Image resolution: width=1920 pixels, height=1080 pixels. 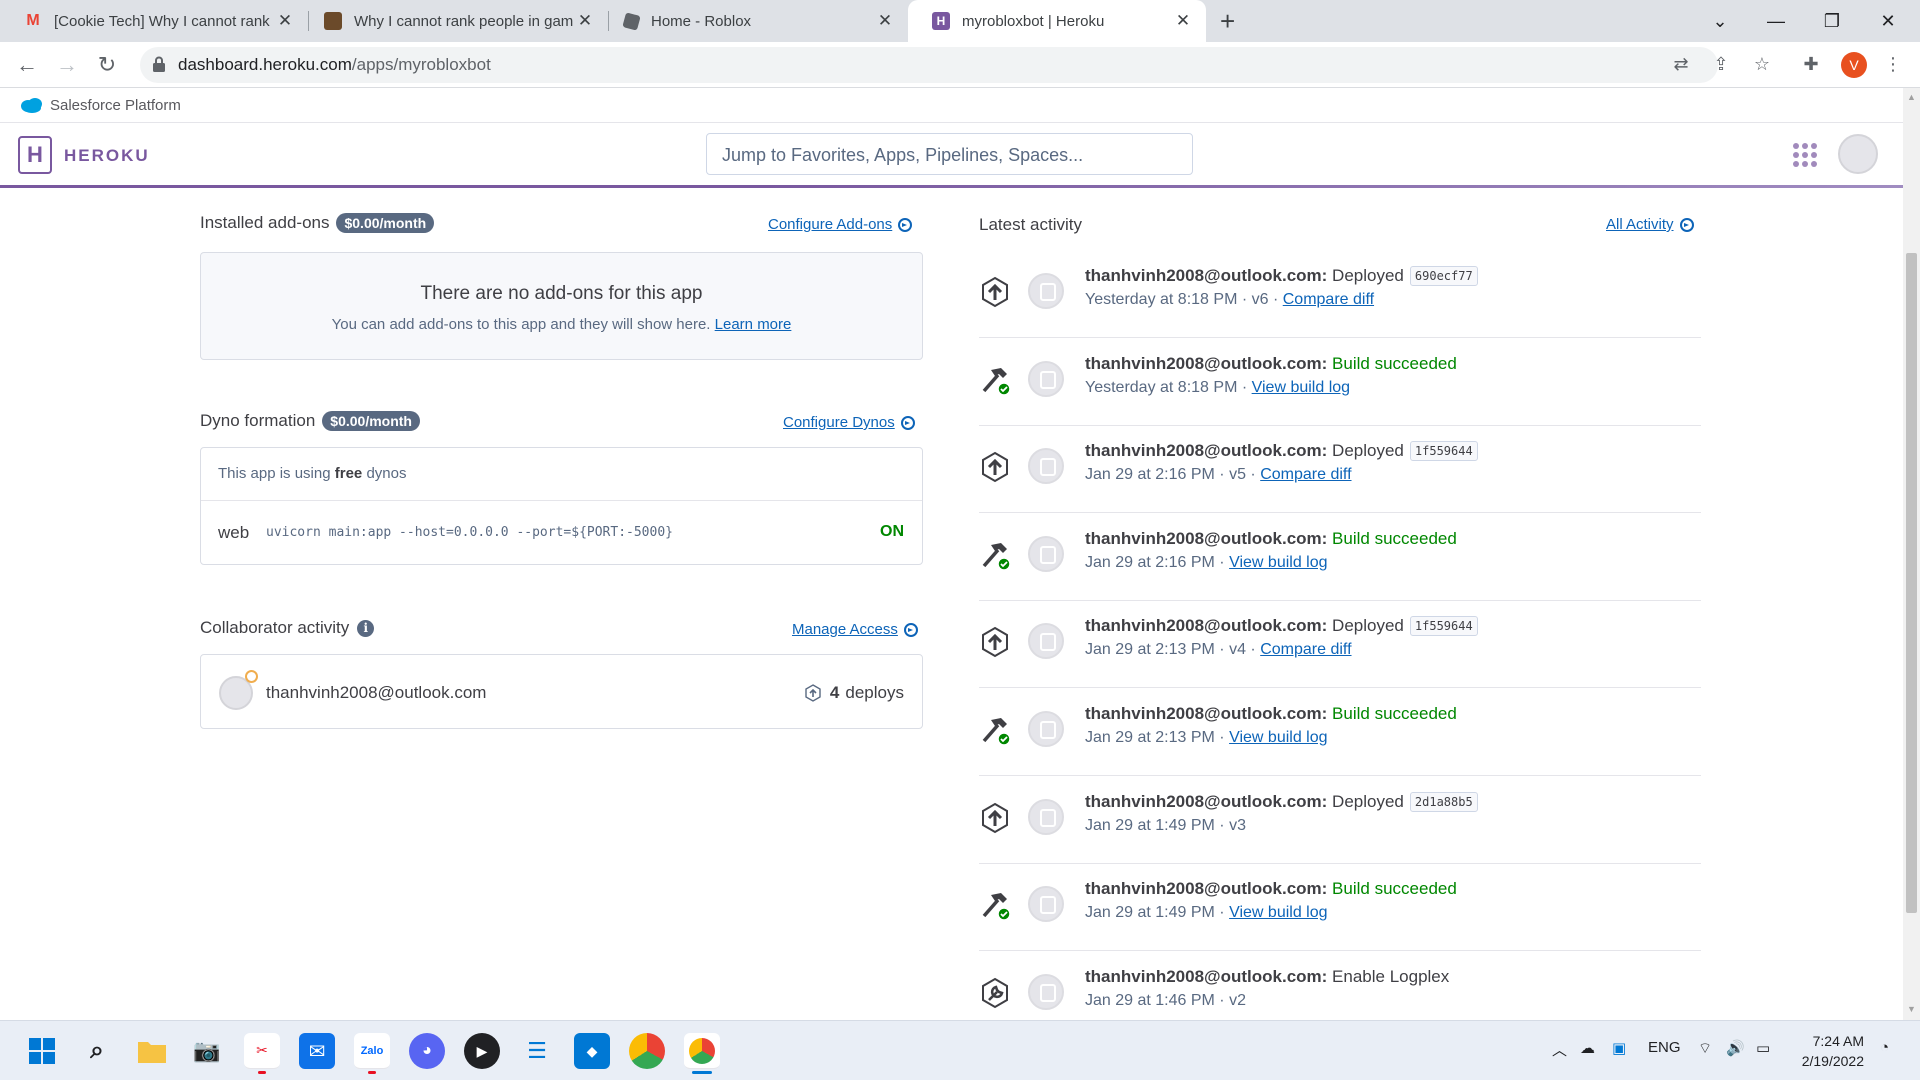 What do you see at coordinates (207, 1051) in the screenshot?
I see `camera-app-icon: 📷` at bounding box center [207, 1051].